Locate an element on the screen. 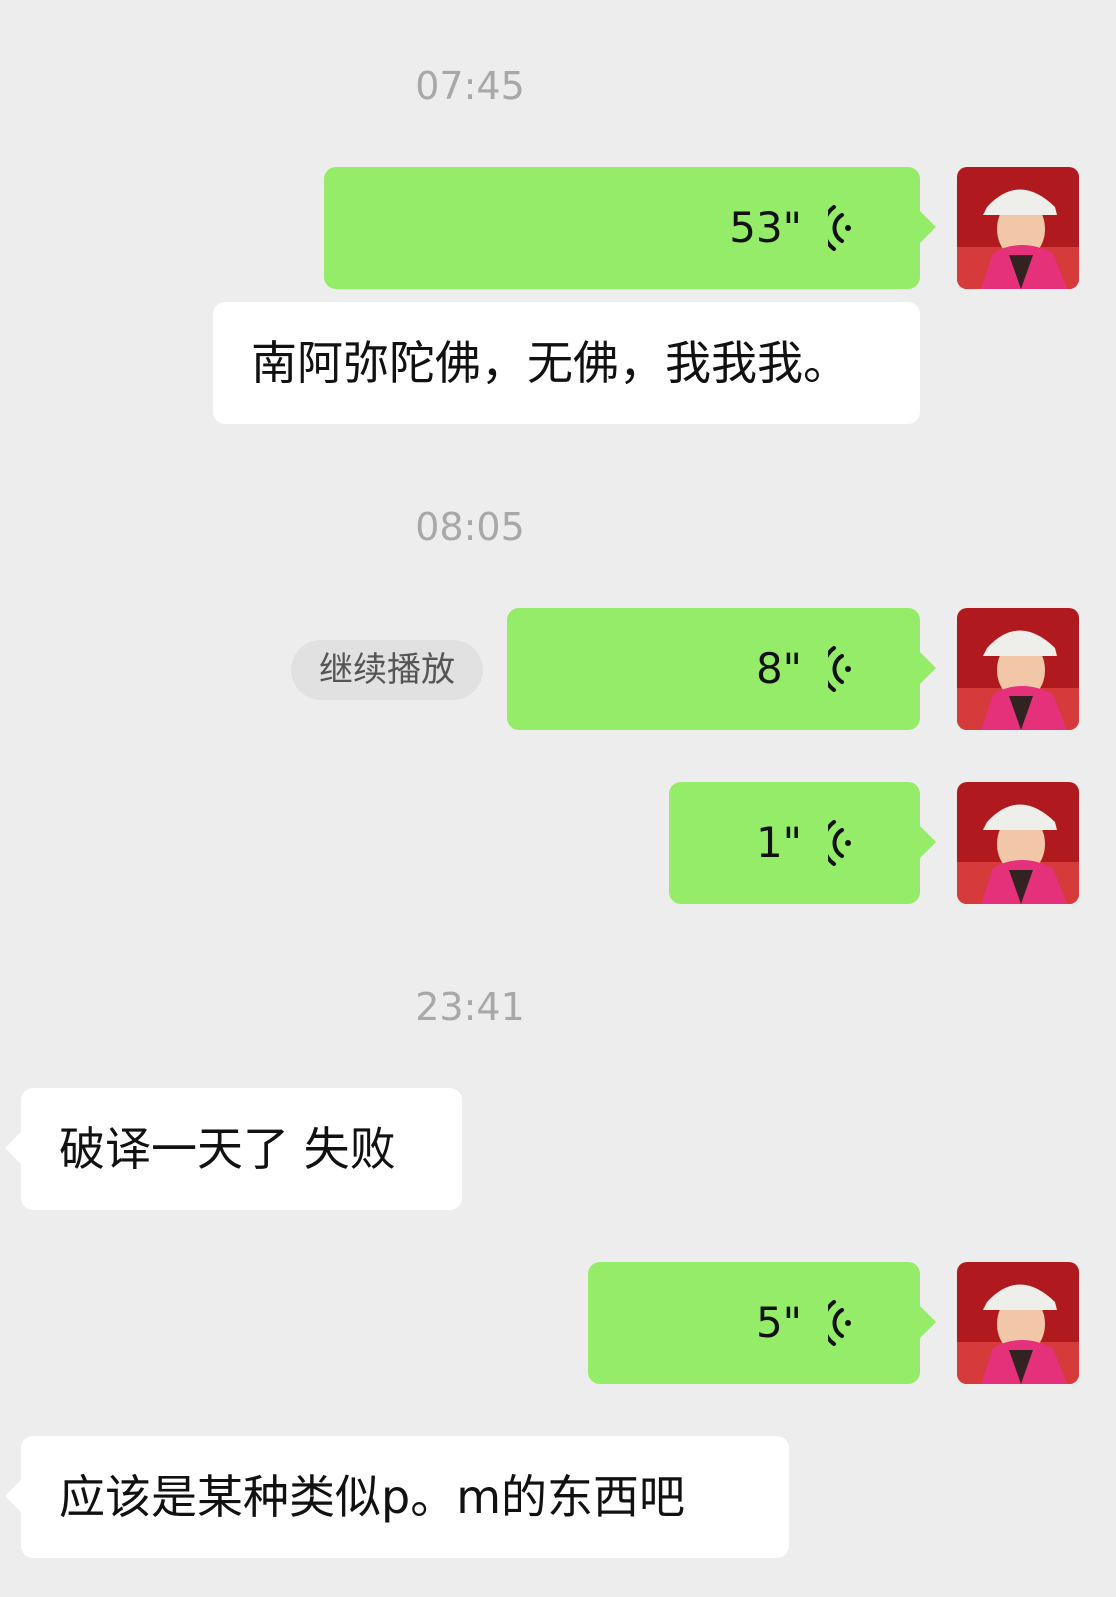 The height and width of the screenshot is (1597, 1116). voice-message-bubble: 5" is located at coordinates (762, 1323).